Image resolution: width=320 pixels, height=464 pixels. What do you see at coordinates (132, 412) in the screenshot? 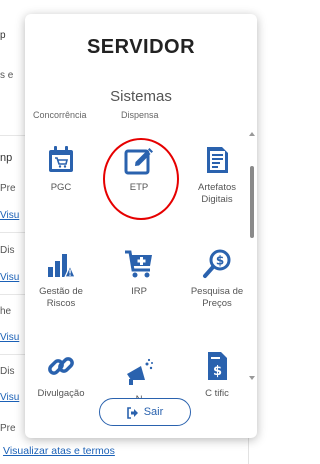
I see `sign-out-icon` at bounding box center [132, 412].